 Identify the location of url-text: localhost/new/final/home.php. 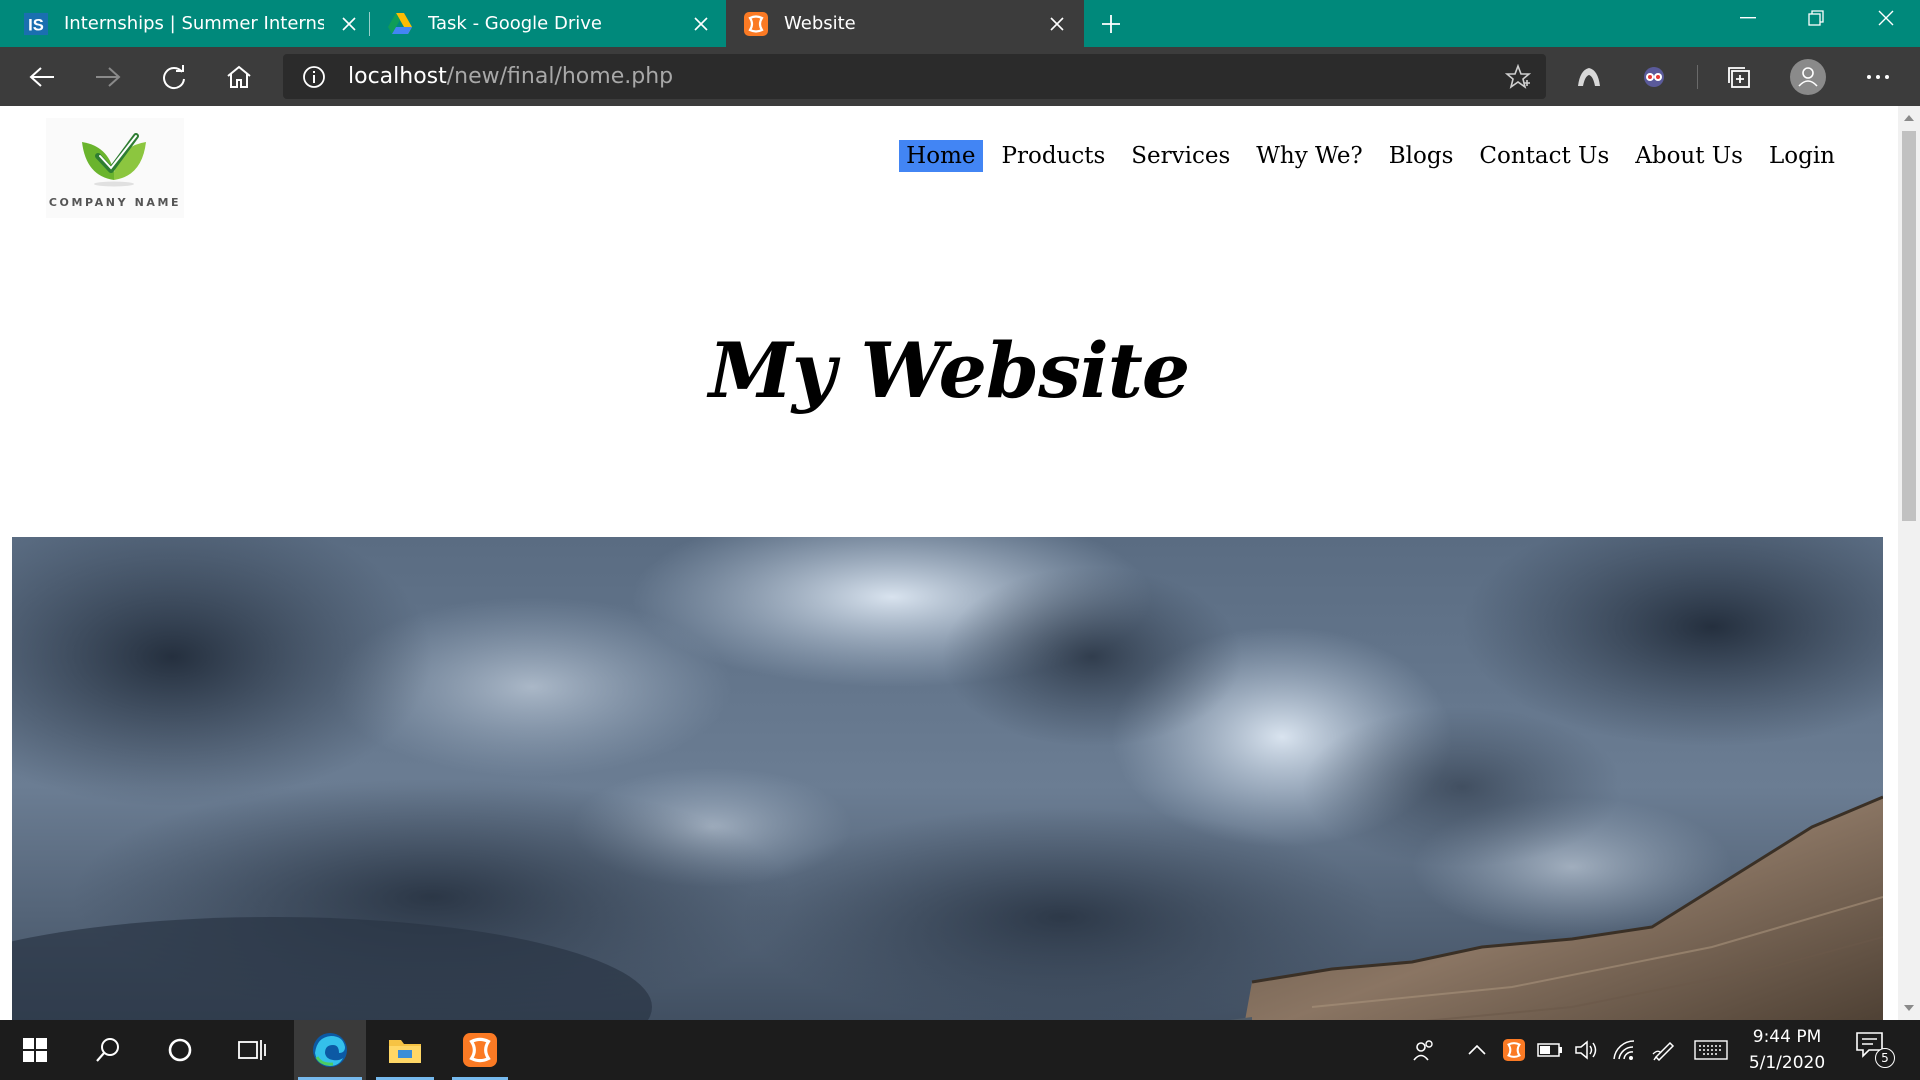
(510, 76).